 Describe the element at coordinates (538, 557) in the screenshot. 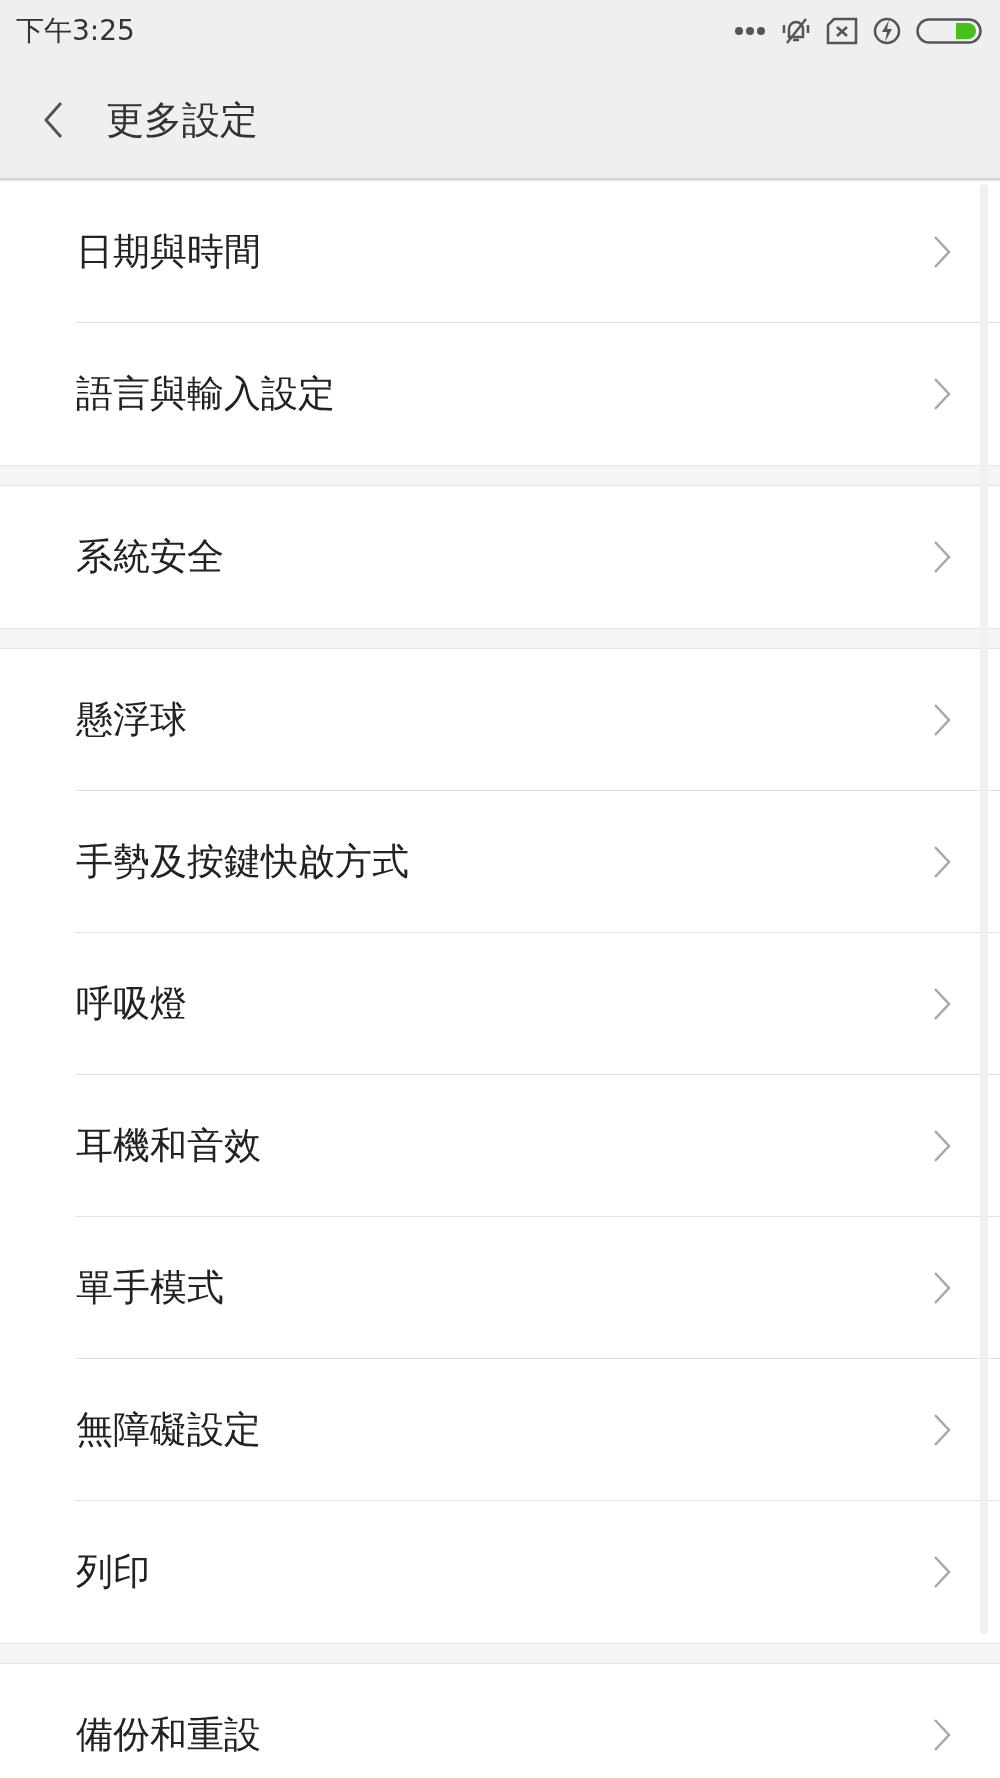

I see `settings-item: 系統安全` at that location.